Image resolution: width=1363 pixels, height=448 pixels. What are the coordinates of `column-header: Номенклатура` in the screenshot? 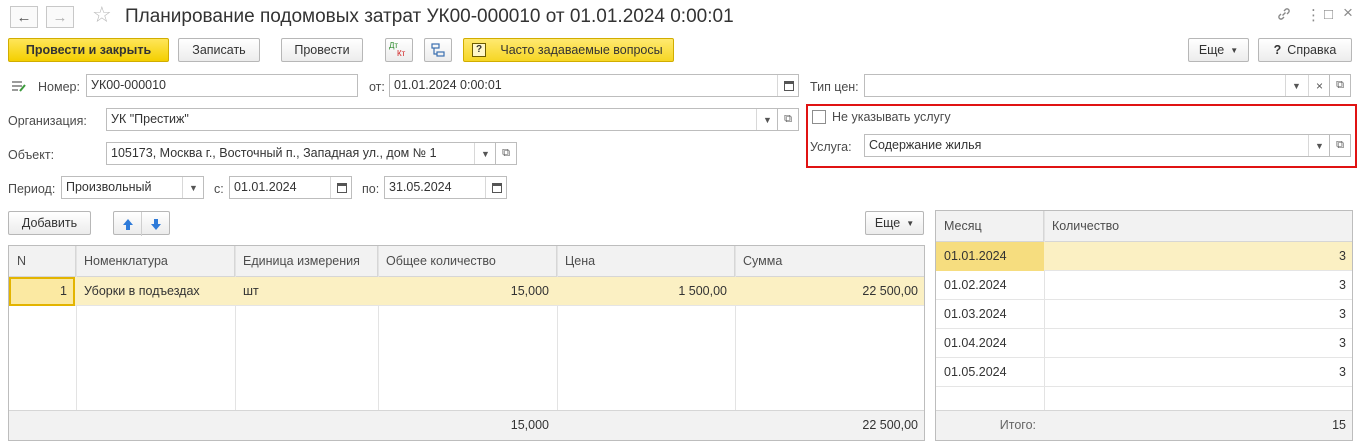 It's located at (155, 261).